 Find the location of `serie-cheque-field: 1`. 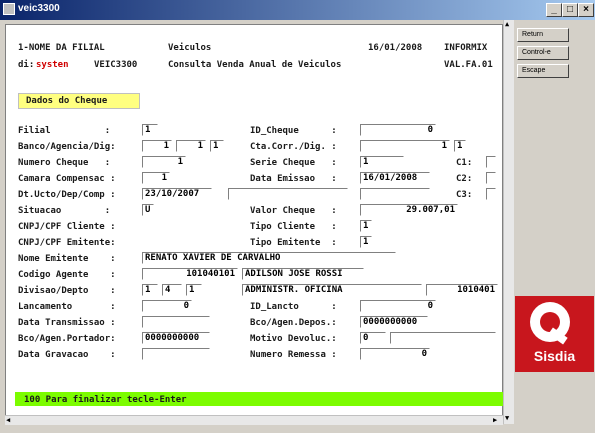

serie-cheque-field: 1 is located at coordinates (382, 162).